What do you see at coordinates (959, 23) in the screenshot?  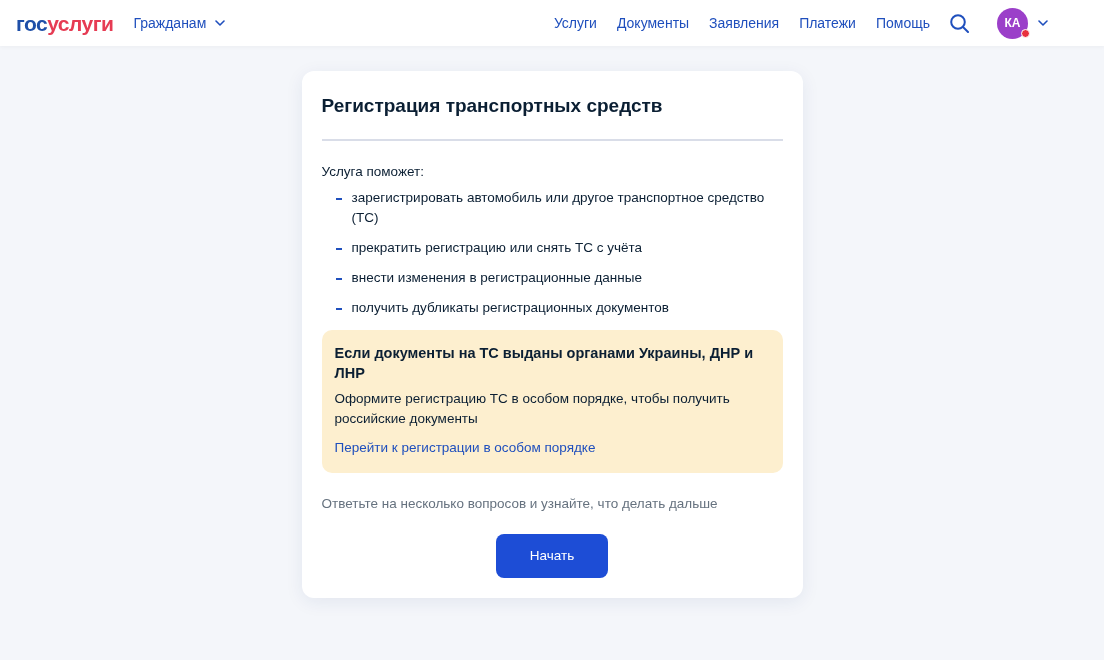 I see `search-icon` at bounding box center [959, 23].